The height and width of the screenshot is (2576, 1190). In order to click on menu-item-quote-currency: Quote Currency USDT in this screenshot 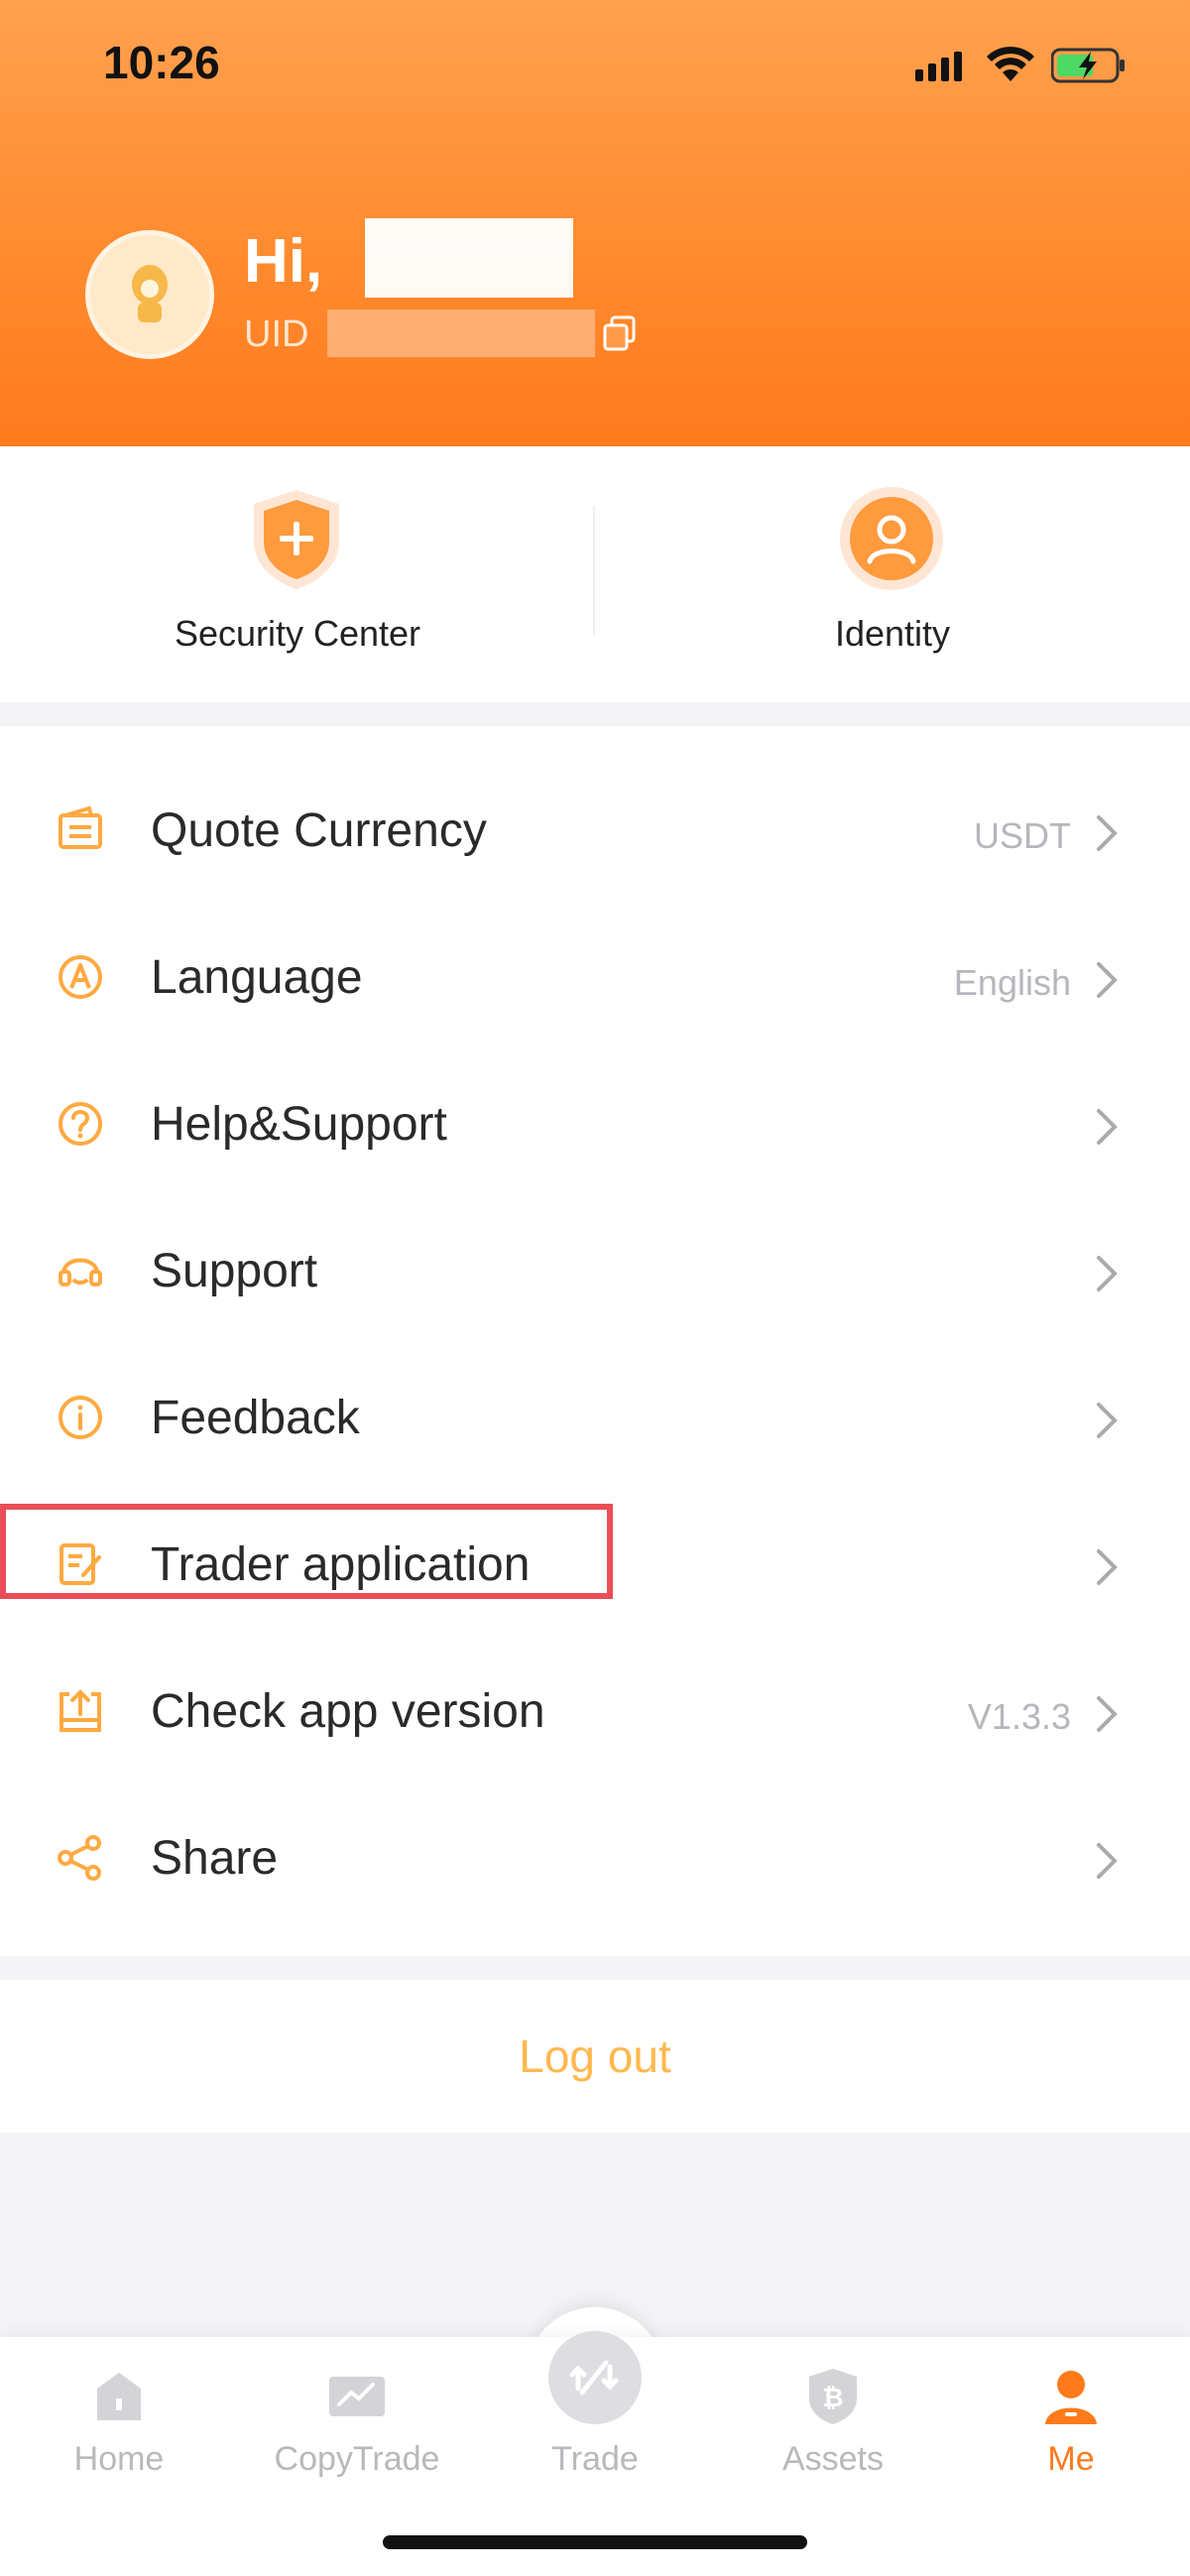, I will do `click(595, 829)`.